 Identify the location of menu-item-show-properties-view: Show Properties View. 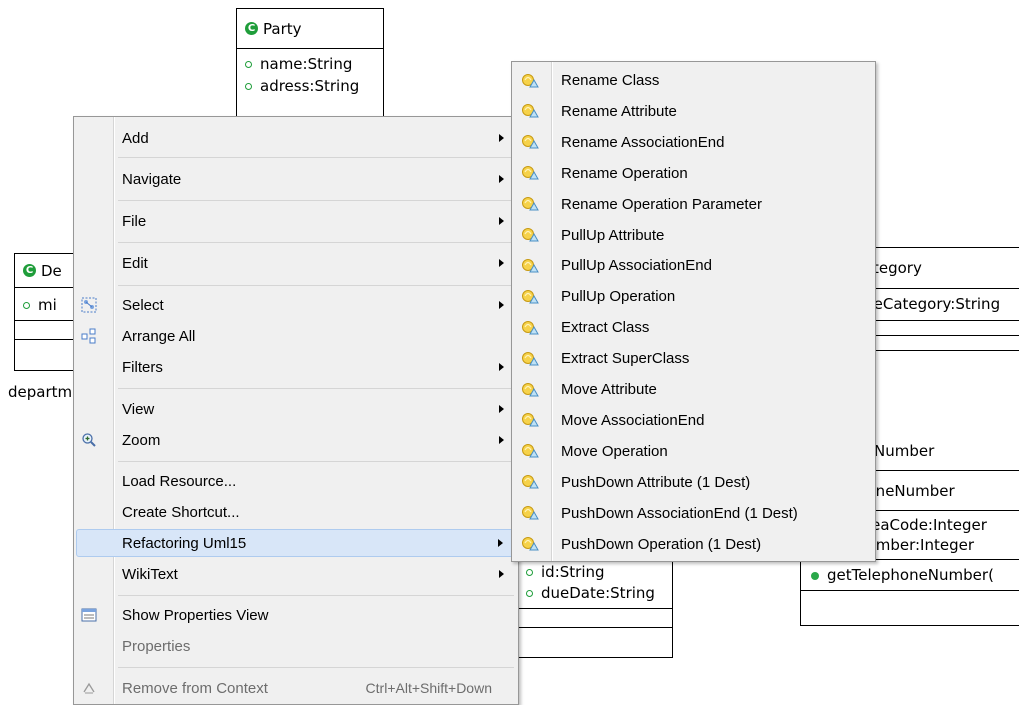
(296, 615).